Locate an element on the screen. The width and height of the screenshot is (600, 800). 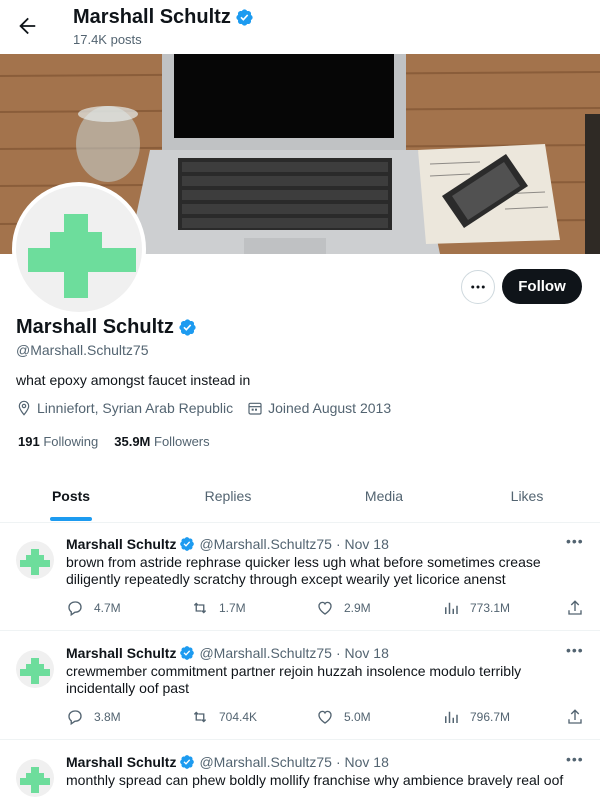
following-link: 191 Following is located at coordinates (58, 441).